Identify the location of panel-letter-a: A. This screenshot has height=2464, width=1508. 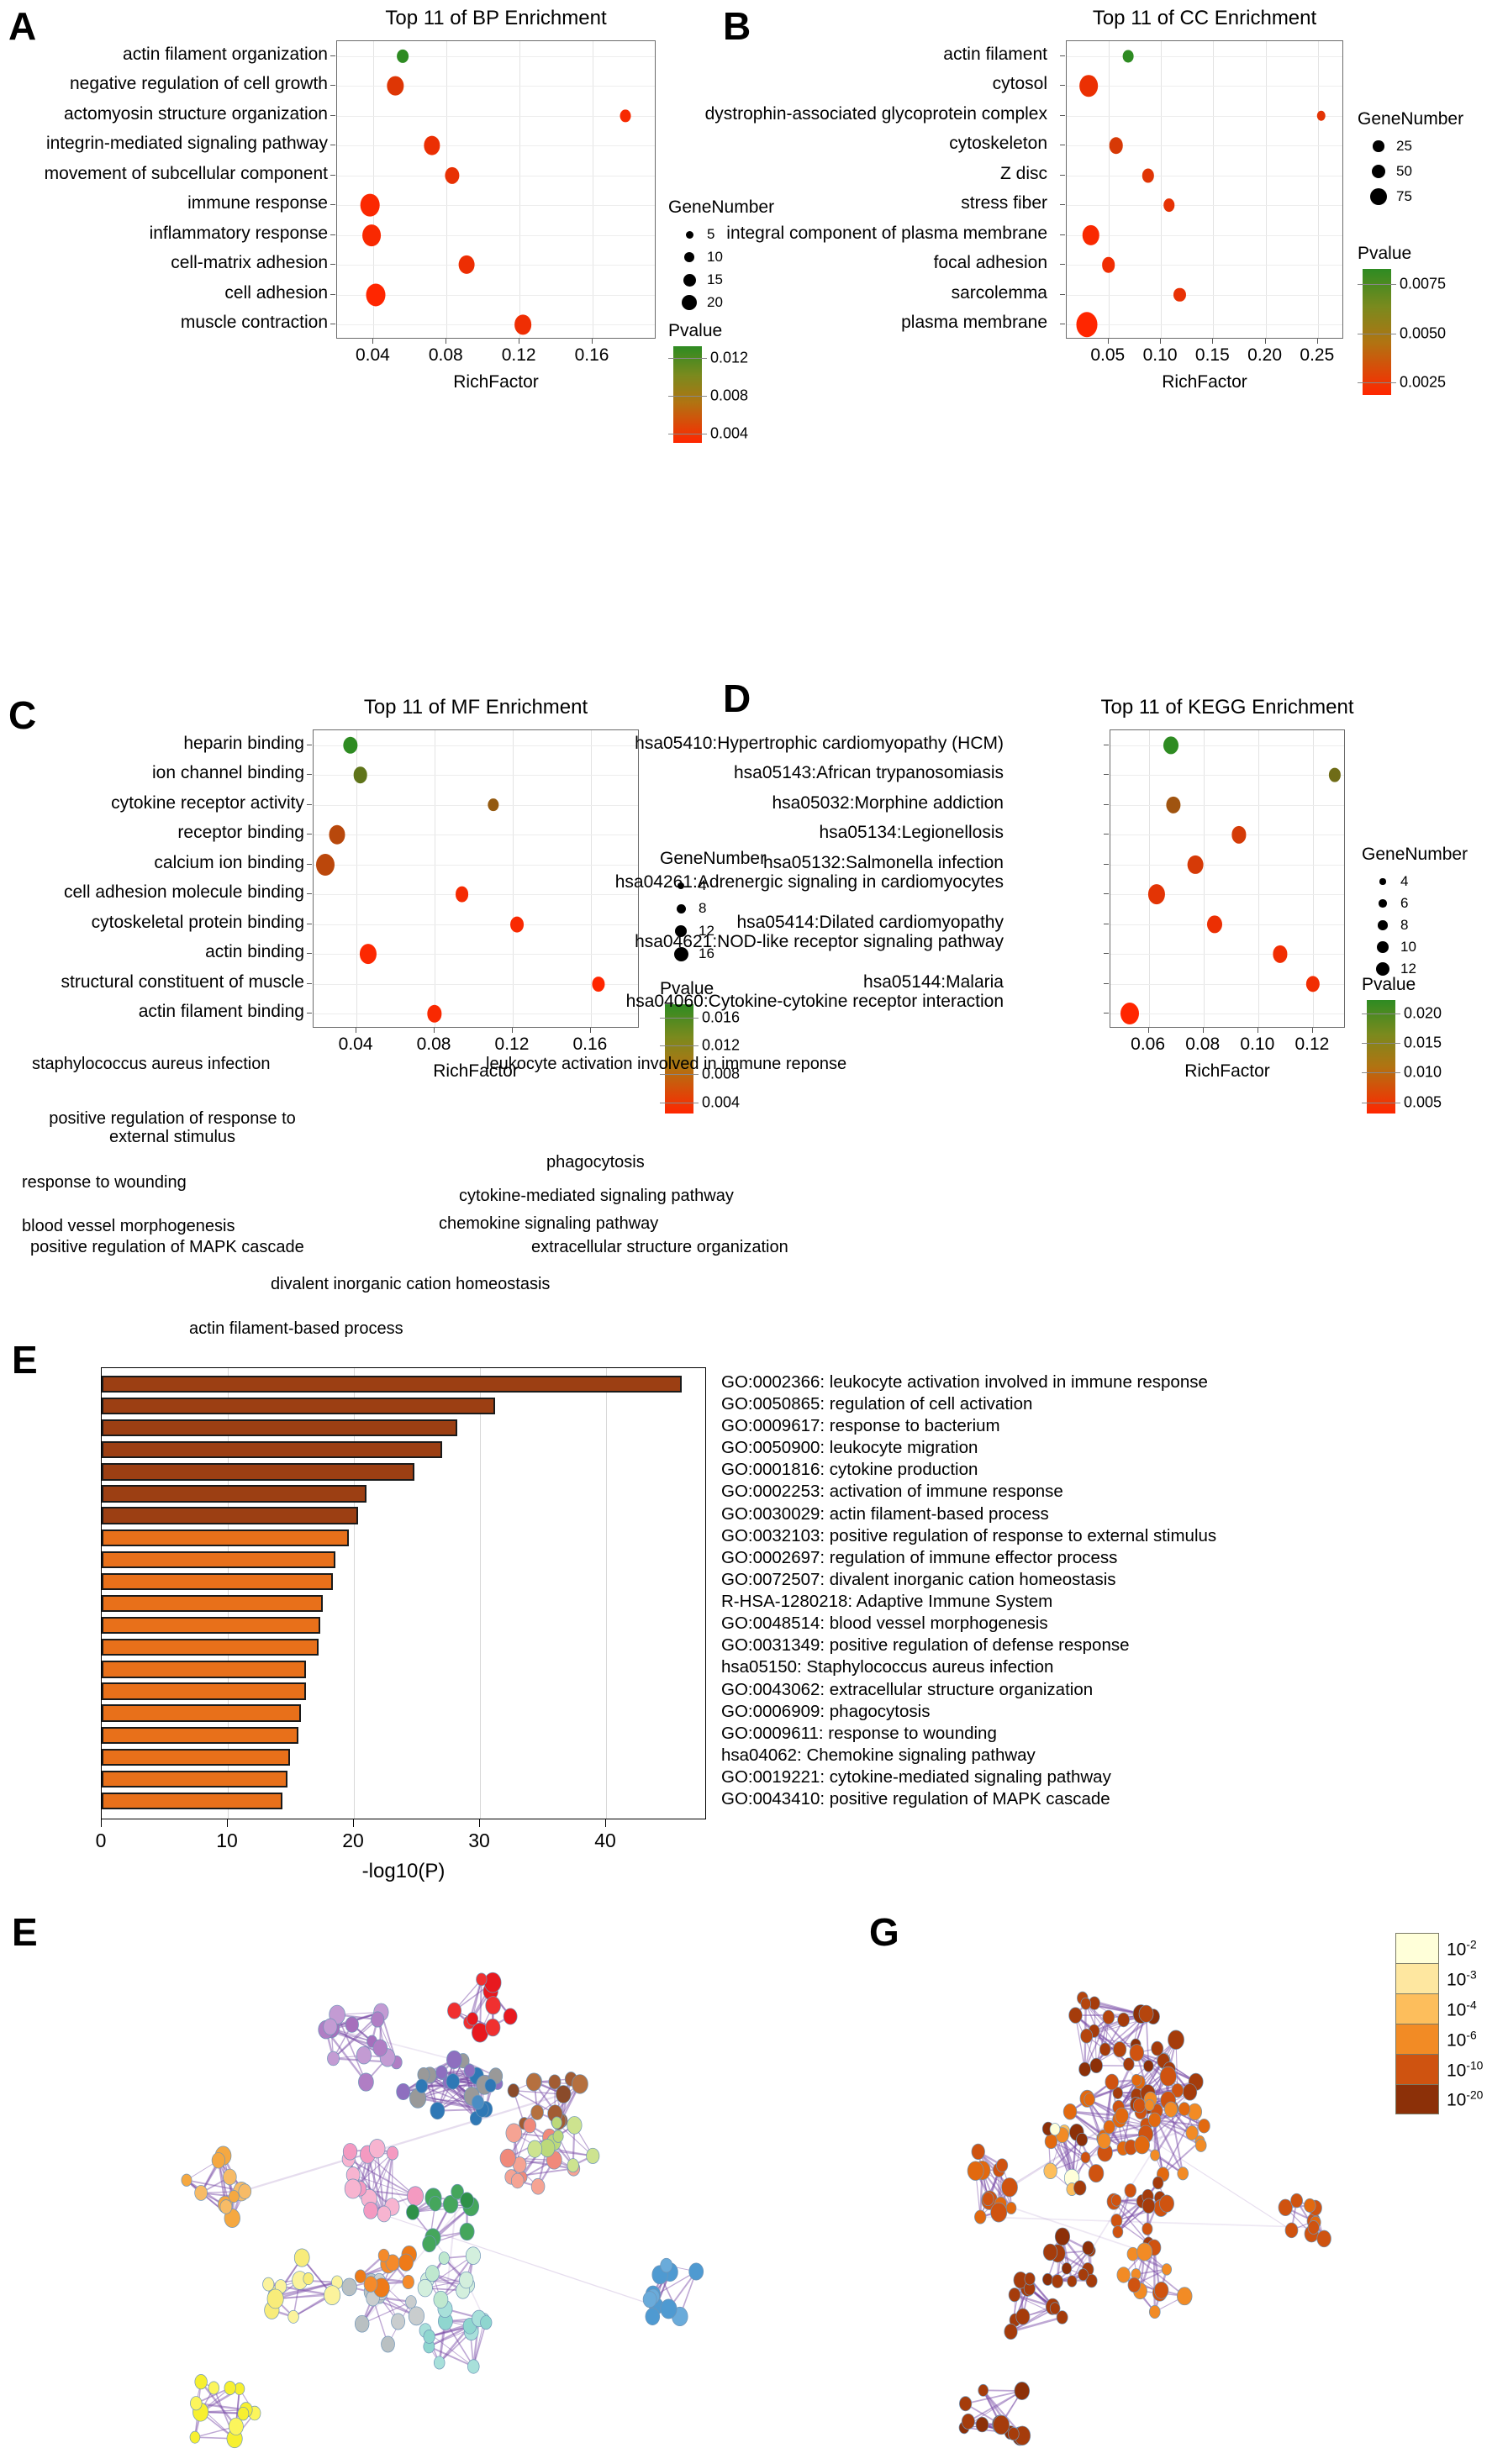
(22, 26).